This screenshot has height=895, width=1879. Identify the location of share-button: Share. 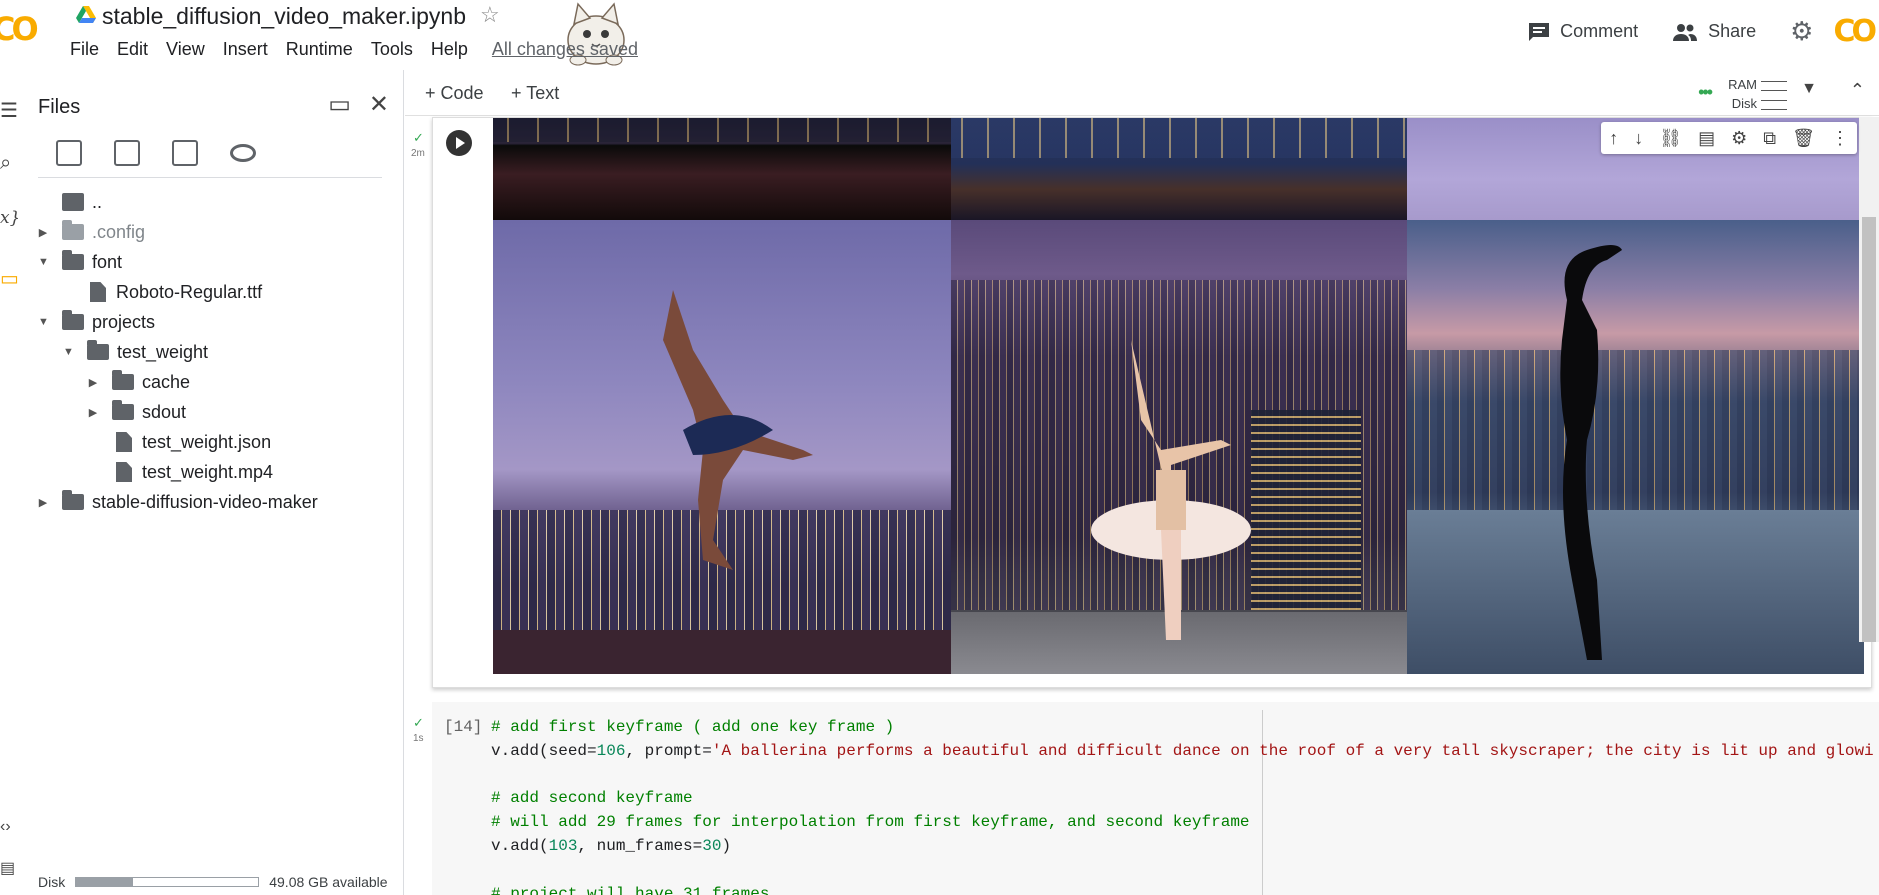
(1714, 31).